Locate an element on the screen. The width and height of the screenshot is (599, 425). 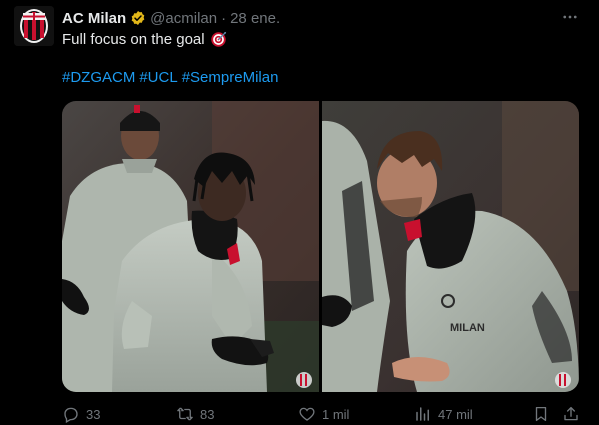
hashtag-link: #UCL is located at coordinates (158, 77).